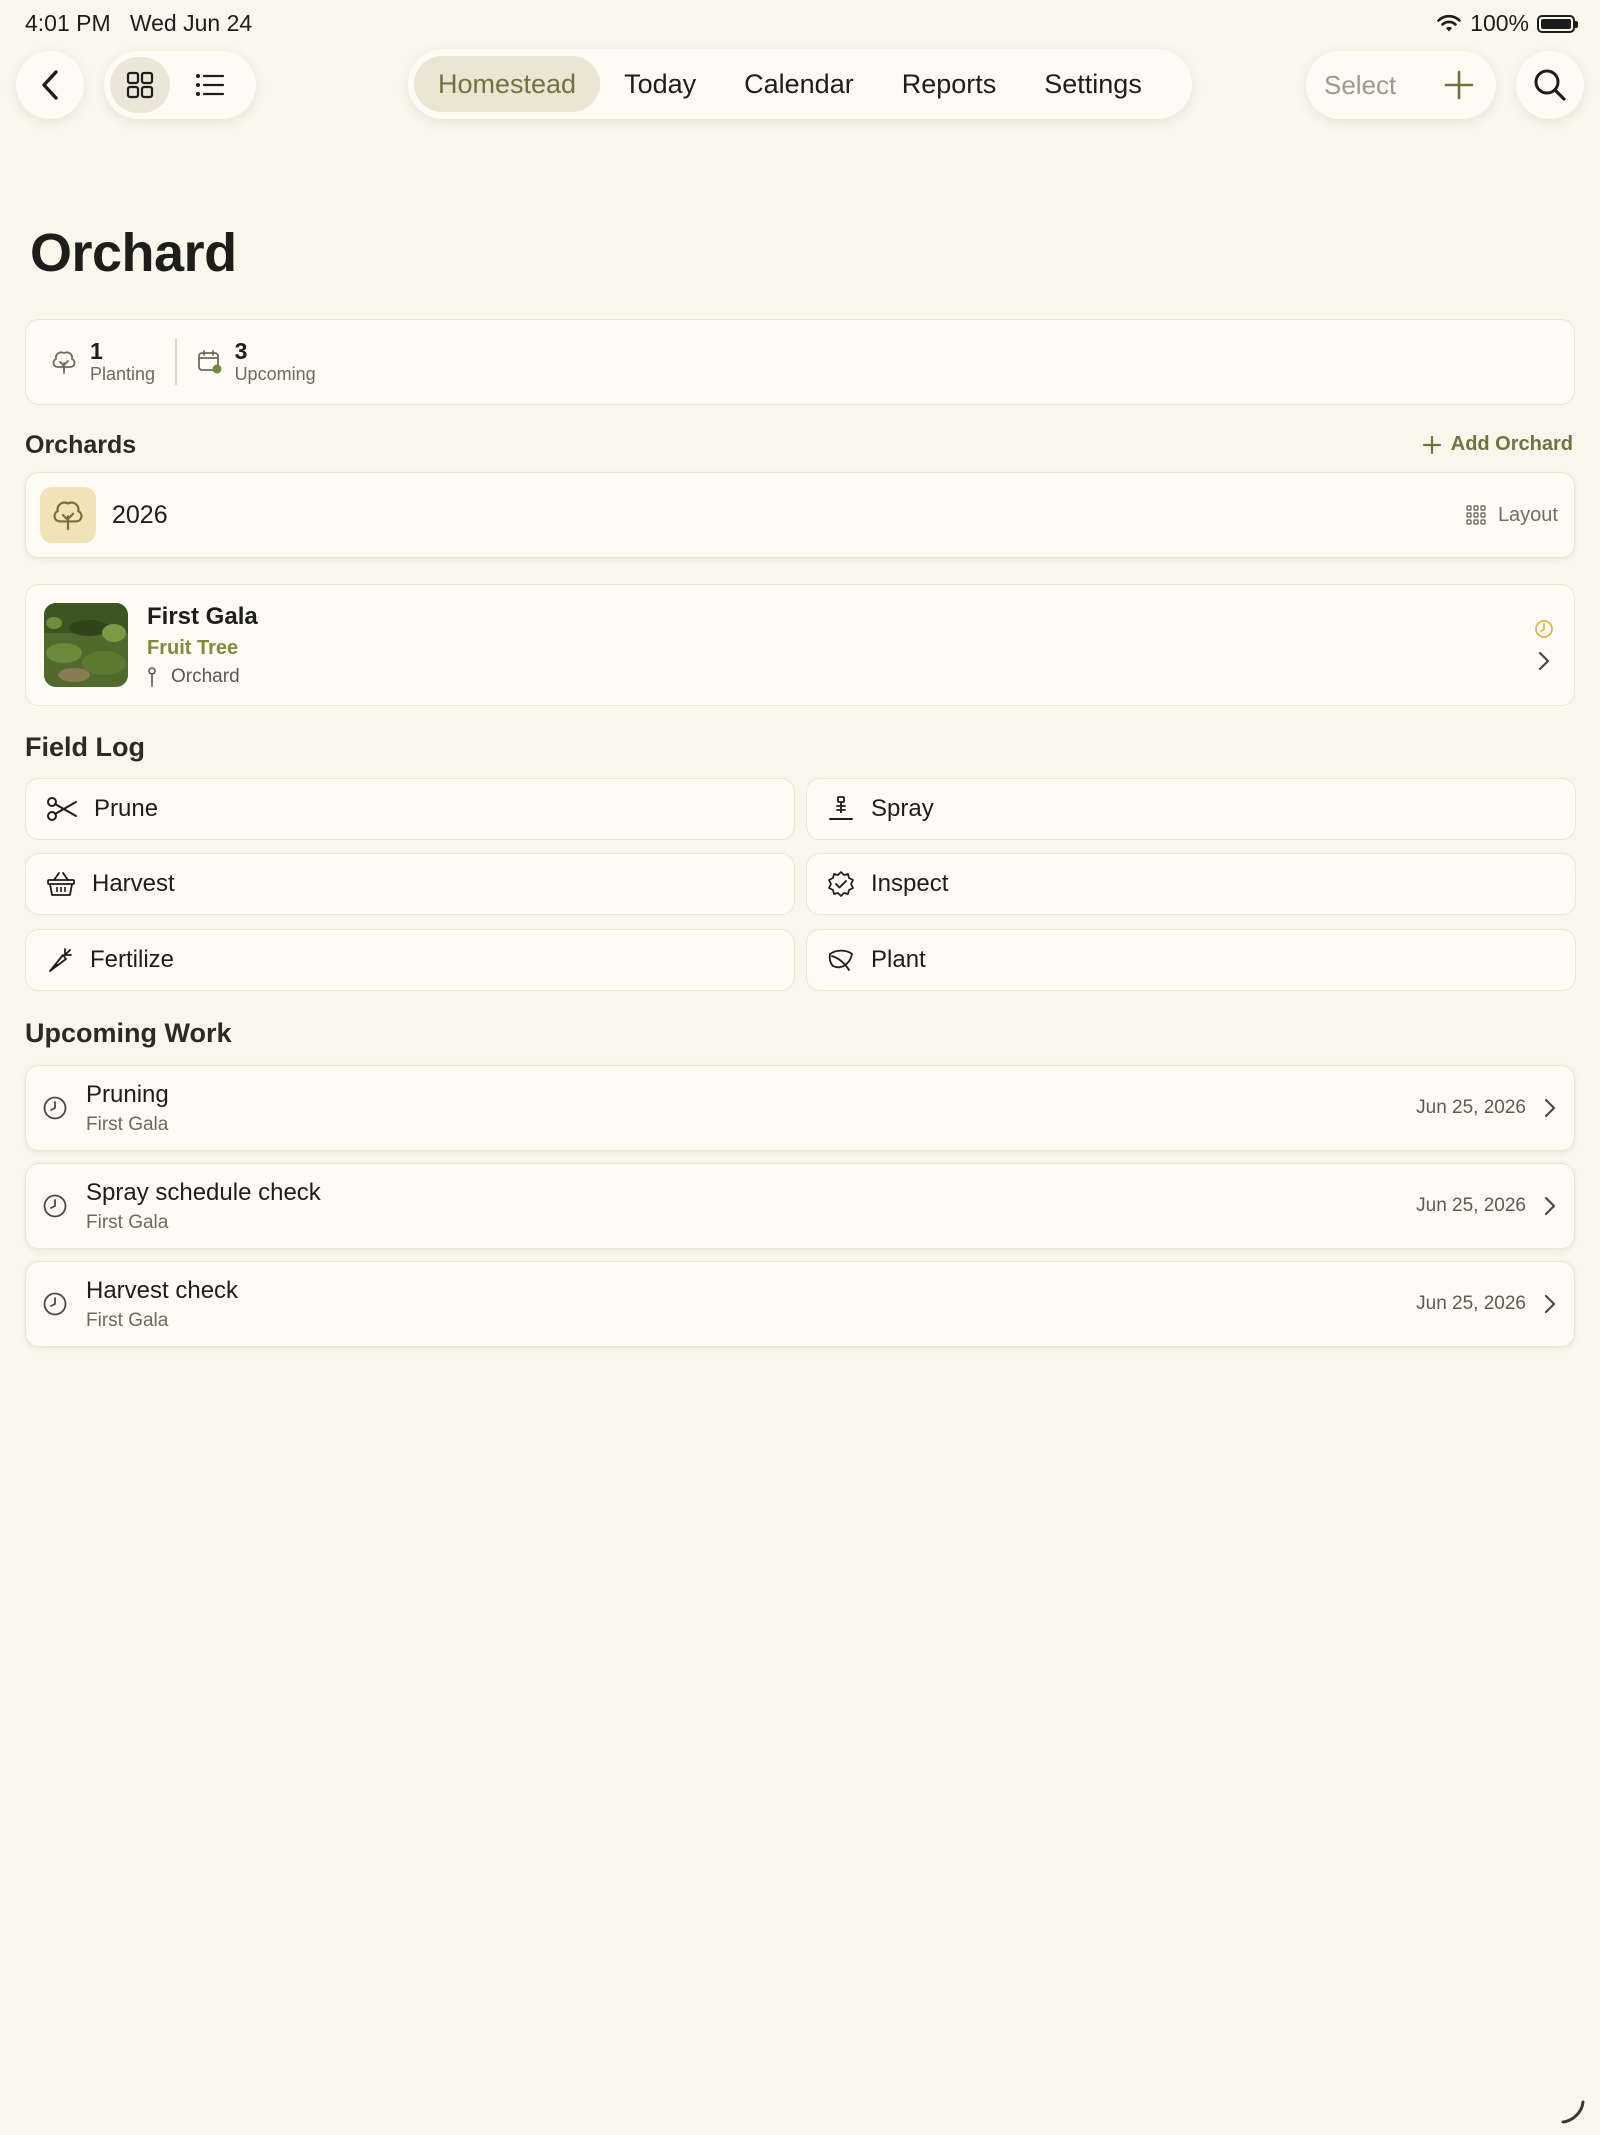 This screenshot has width=1600, height=2135. I want to click on stats-divider, so click(176, 362).